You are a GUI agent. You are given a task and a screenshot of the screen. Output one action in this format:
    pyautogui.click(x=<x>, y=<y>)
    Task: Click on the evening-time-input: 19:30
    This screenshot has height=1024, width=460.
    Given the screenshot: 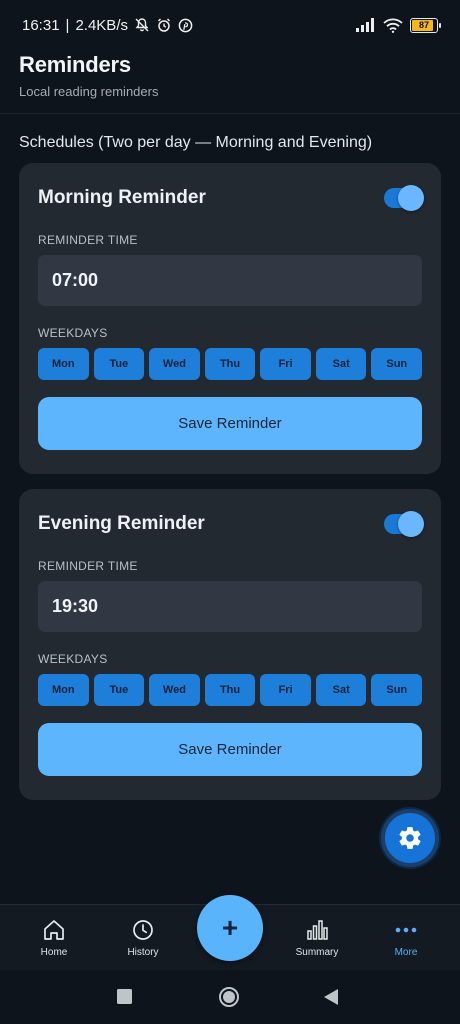 What is the action you would take?
    pyautogui.click(x=230, y=606)
    